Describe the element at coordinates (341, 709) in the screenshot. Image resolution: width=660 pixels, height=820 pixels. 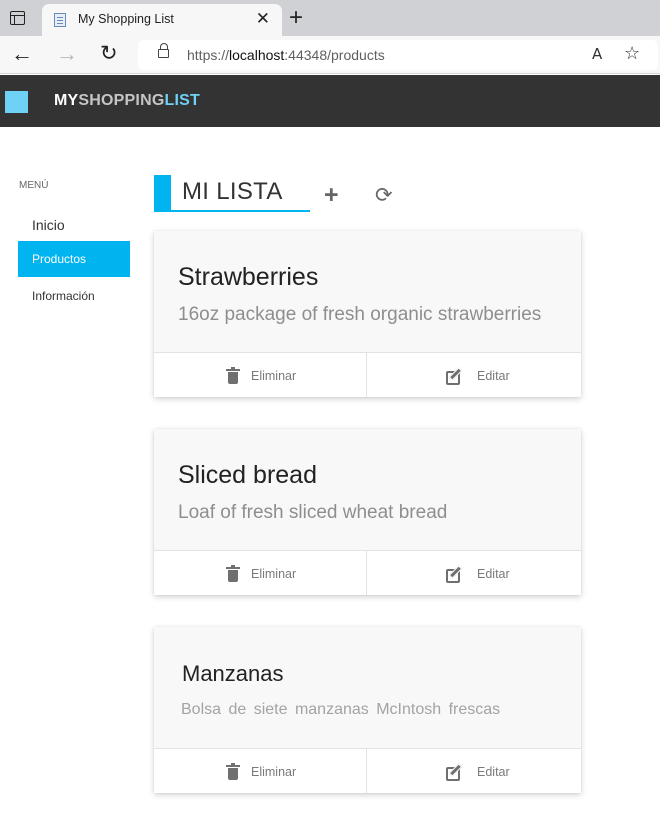
I see `product-description: Bolsa de siete manzanas McIntosh frescas` at that location.